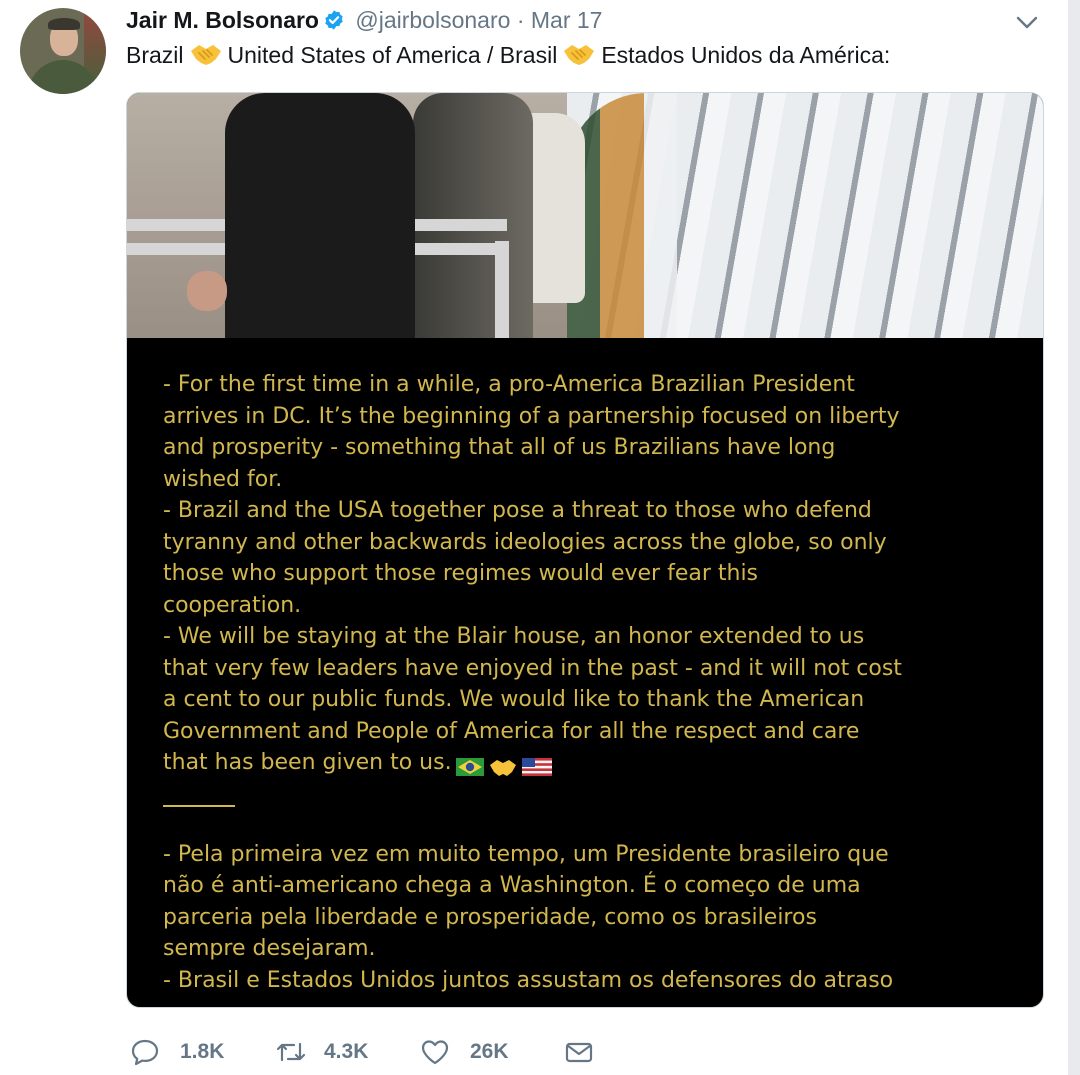 The height and width of the screenshot is (1075, 1080). I want to click on author-handle: @jairbolsonaro, so click(432, 20).